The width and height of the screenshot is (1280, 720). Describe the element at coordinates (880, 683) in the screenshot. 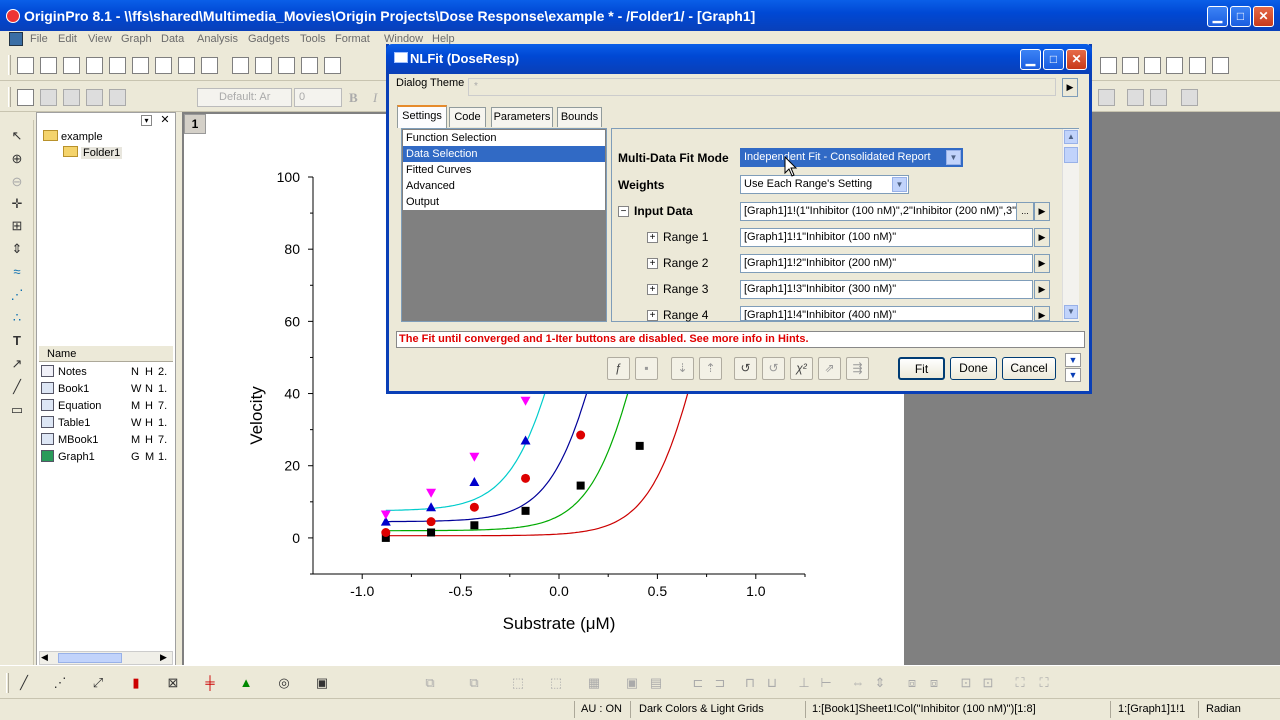

I see `same-height-icon: ⇕` at that location.